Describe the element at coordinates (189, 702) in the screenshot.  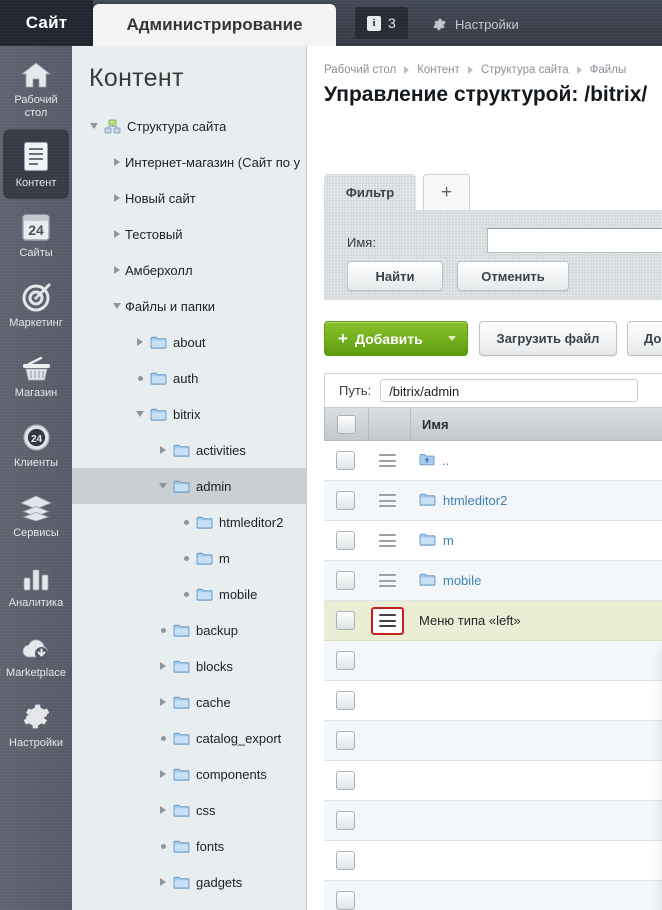
I see `tree-node-cache: cache` at that location.